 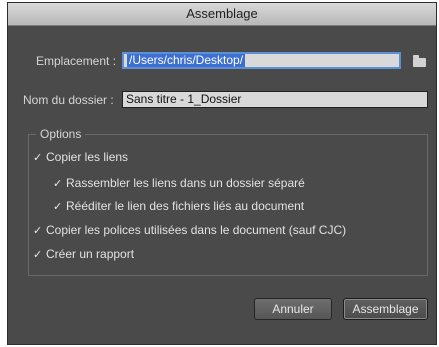 What do you see at coordinates (275, 99) in the screenshot?
I see `folder-name-field: Sans titre - 1_Dossier` at bounding box center [275, 99].